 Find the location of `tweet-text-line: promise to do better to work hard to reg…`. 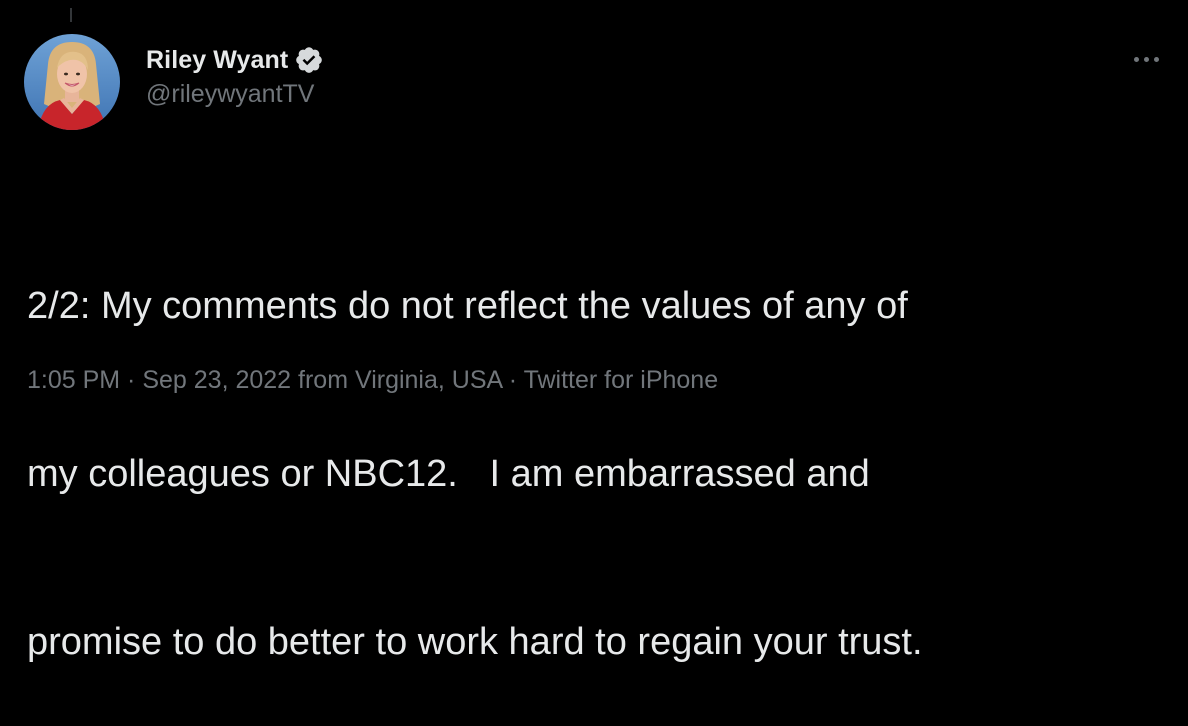

tweet-text-line: promise to do better to work hard to reg… is located at coordinates (475, 642).